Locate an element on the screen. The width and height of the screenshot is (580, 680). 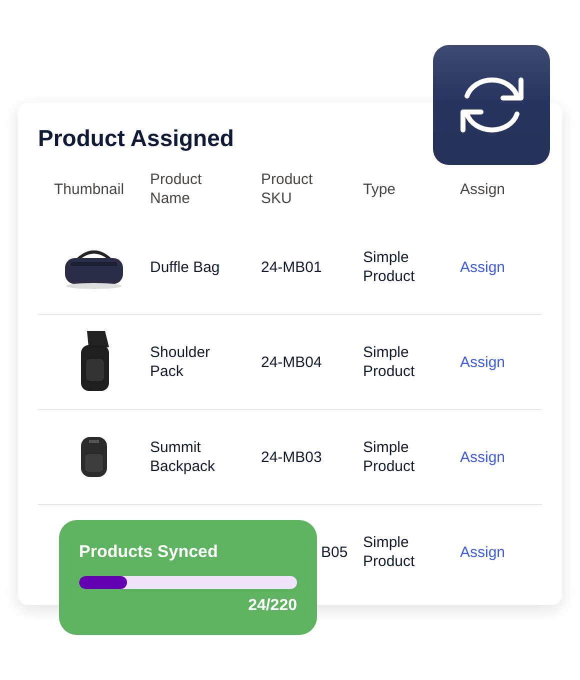
progress-count: 24/220 is located at coordinates (272, 606).